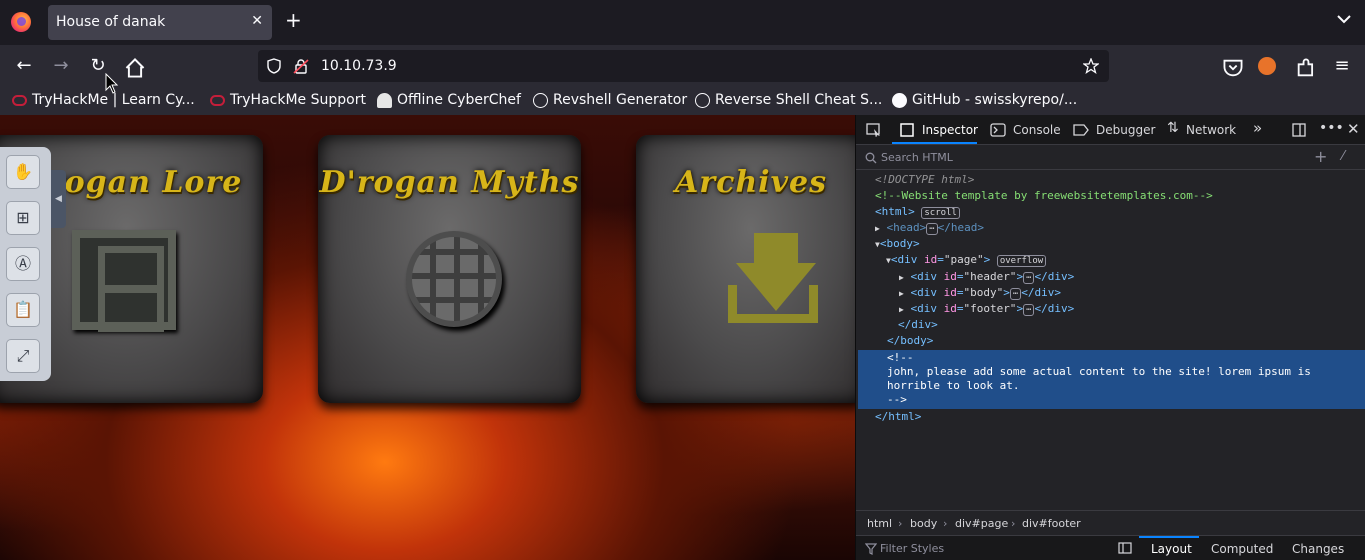 This screenshot has height=560, width=1365. Describe the element at coordinates (288, 100) in the screenshot. I see `bookmark-tryhackme-support: TryHackMe Support` at that location.